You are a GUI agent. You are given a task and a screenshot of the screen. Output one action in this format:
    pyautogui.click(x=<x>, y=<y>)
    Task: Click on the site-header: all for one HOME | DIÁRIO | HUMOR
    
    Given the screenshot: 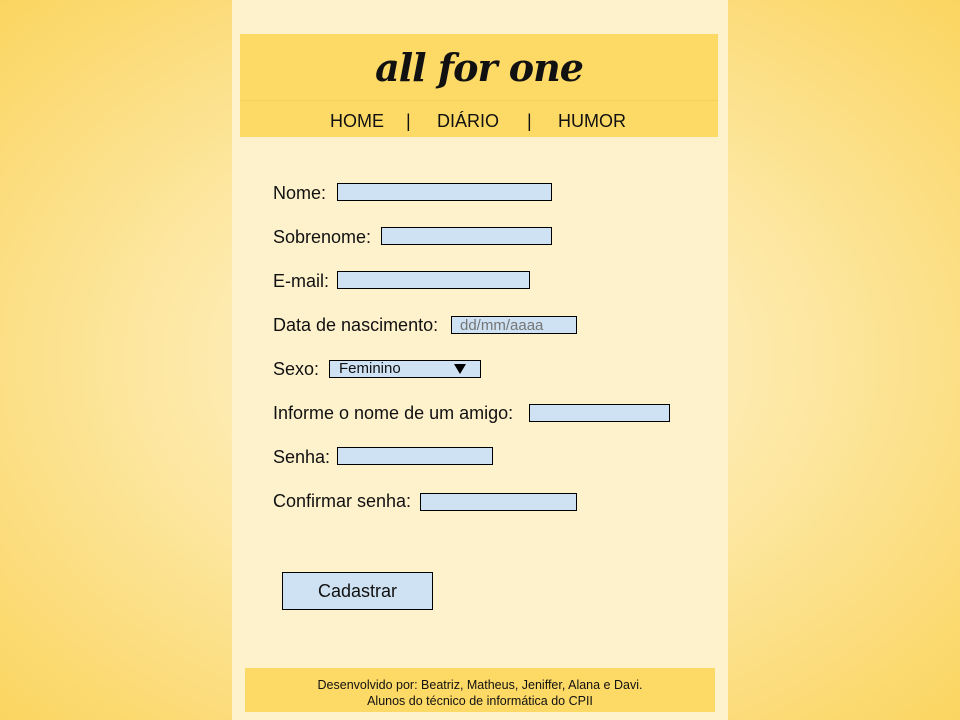 What is the action you would take?
    pyautogui.click(x=479, y=85)
    